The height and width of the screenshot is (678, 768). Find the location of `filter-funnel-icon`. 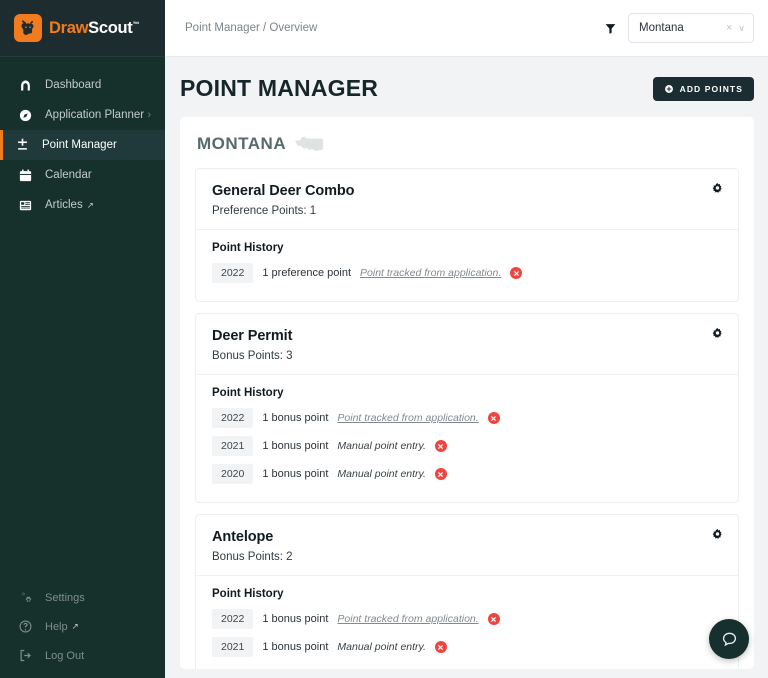

filter-funnel-icon is located at coordinates (610, 28).